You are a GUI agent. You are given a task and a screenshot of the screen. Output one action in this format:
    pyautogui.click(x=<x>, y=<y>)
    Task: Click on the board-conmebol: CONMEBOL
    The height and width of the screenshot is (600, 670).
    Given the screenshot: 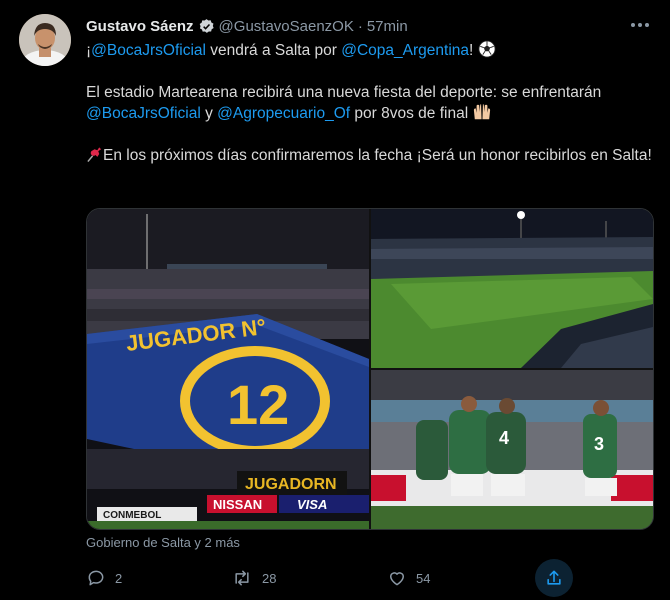 What is the action you would take?
    pyautogui.click(x=132, y=515)
    